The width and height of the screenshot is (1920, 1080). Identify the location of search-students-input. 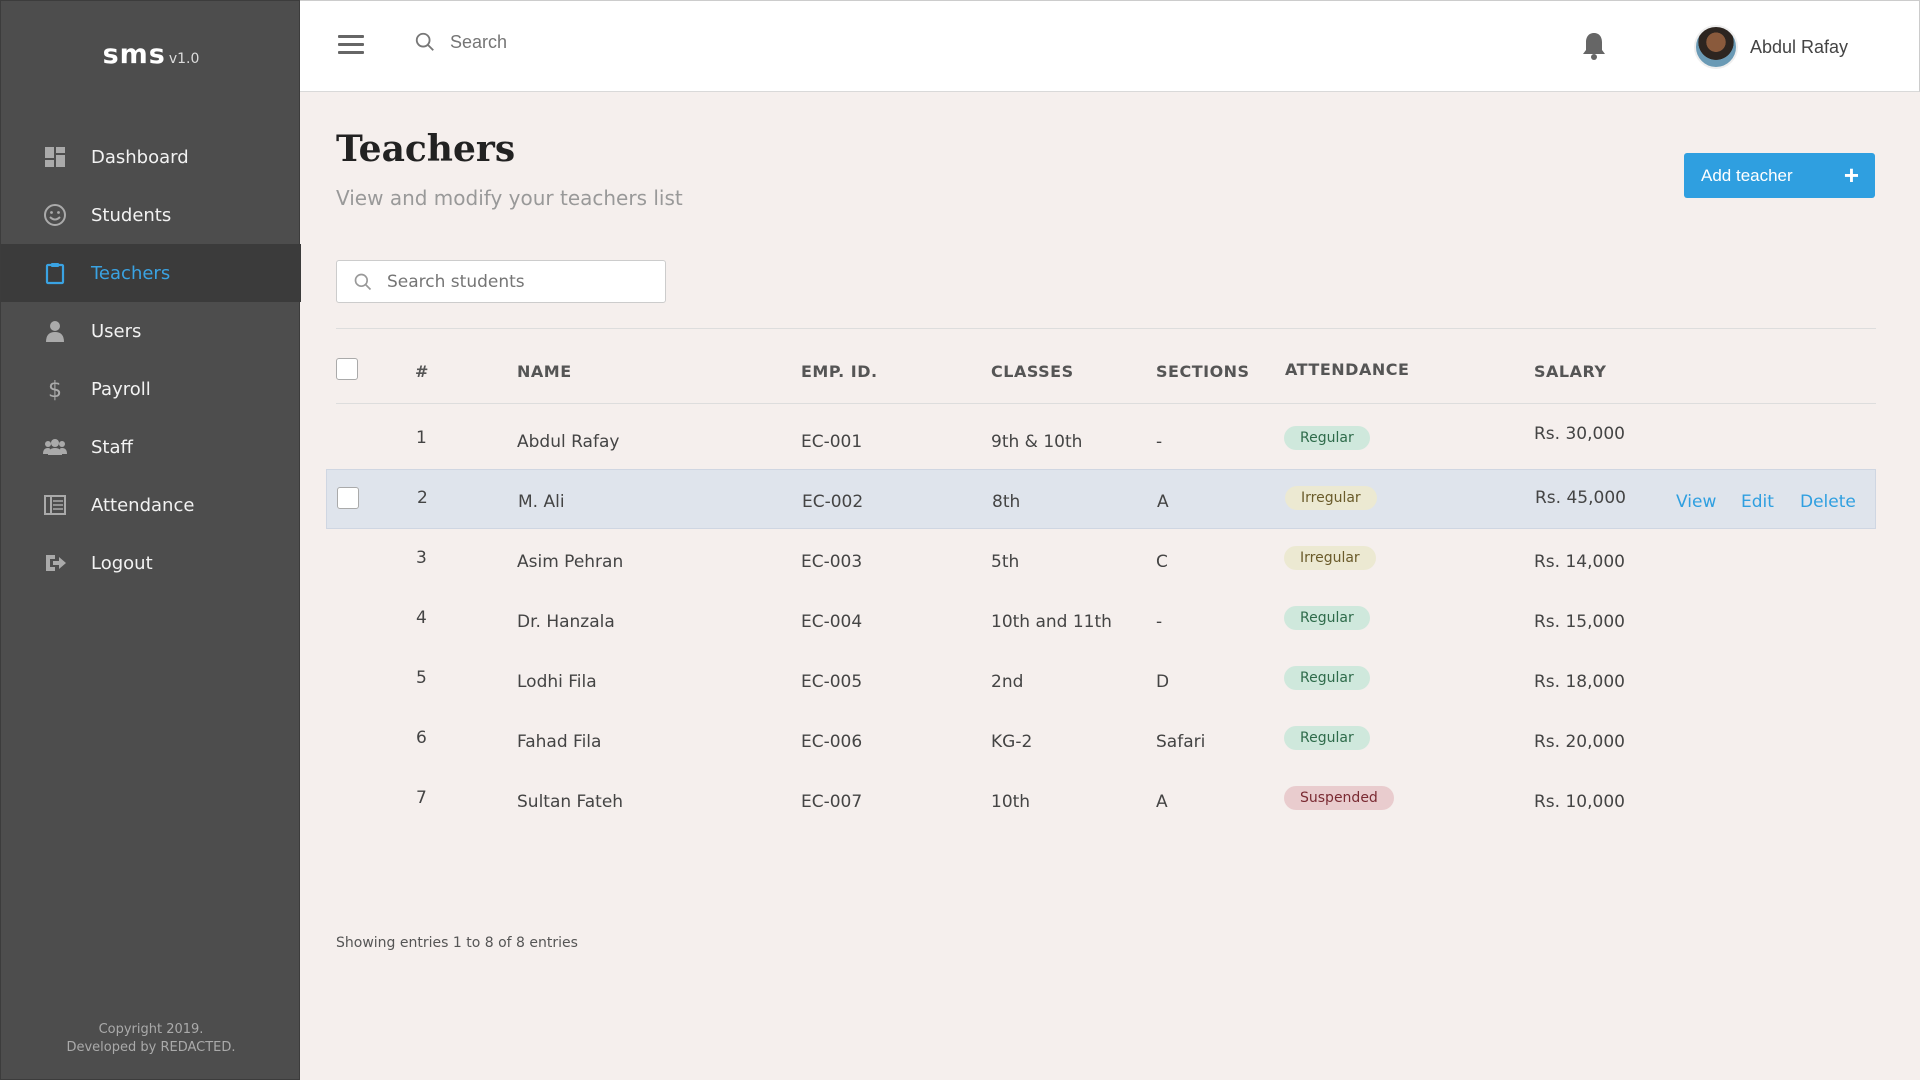
(522, 281).